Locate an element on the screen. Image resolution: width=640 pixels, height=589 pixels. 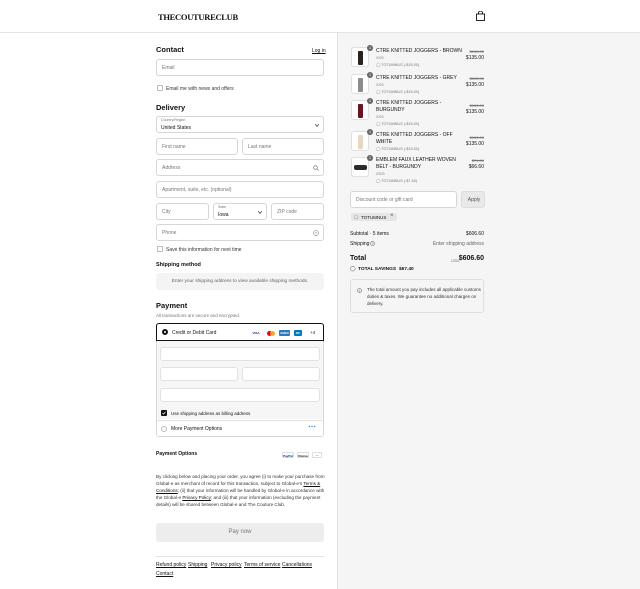
save-info-checkbox is located at coordinates (160, 249).